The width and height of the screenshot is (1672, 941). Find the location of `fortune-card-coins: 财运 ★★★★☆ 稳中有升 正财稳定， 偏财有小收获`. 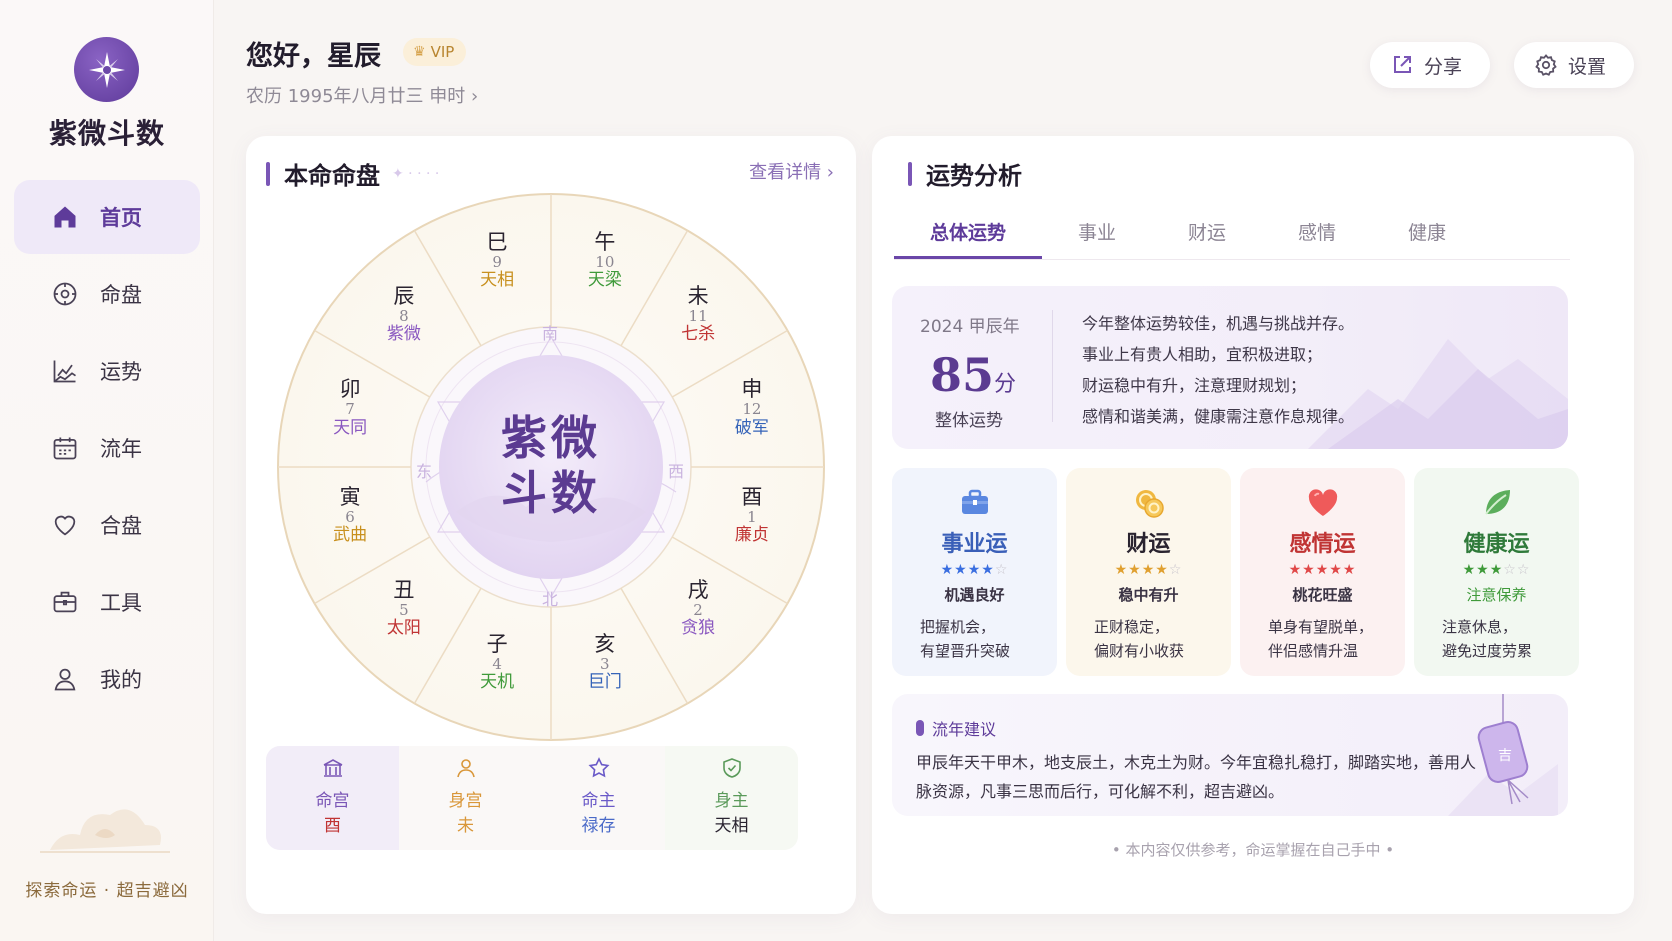

fortune-card-coins: 财运 ★★★★☆ 稳中有升 正财稳定， 偏财有小收获 is located at coordinates (1148, 572).